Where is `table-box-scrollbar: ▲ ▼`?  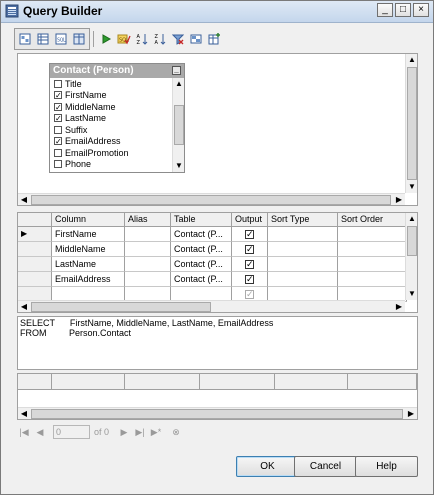
table-box-scrollbar: ▲ ▼ is located at coordinates (178, 125).